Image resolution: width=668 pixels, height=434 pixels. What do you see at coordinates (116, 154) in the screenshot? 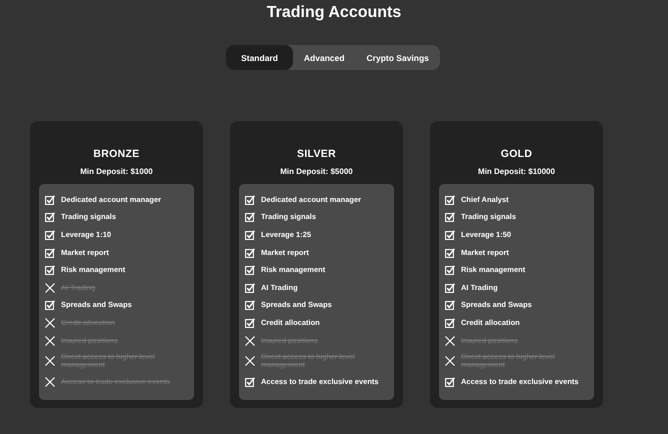
I see `plan-name: BRONZE` at bounding box center [116, 154].